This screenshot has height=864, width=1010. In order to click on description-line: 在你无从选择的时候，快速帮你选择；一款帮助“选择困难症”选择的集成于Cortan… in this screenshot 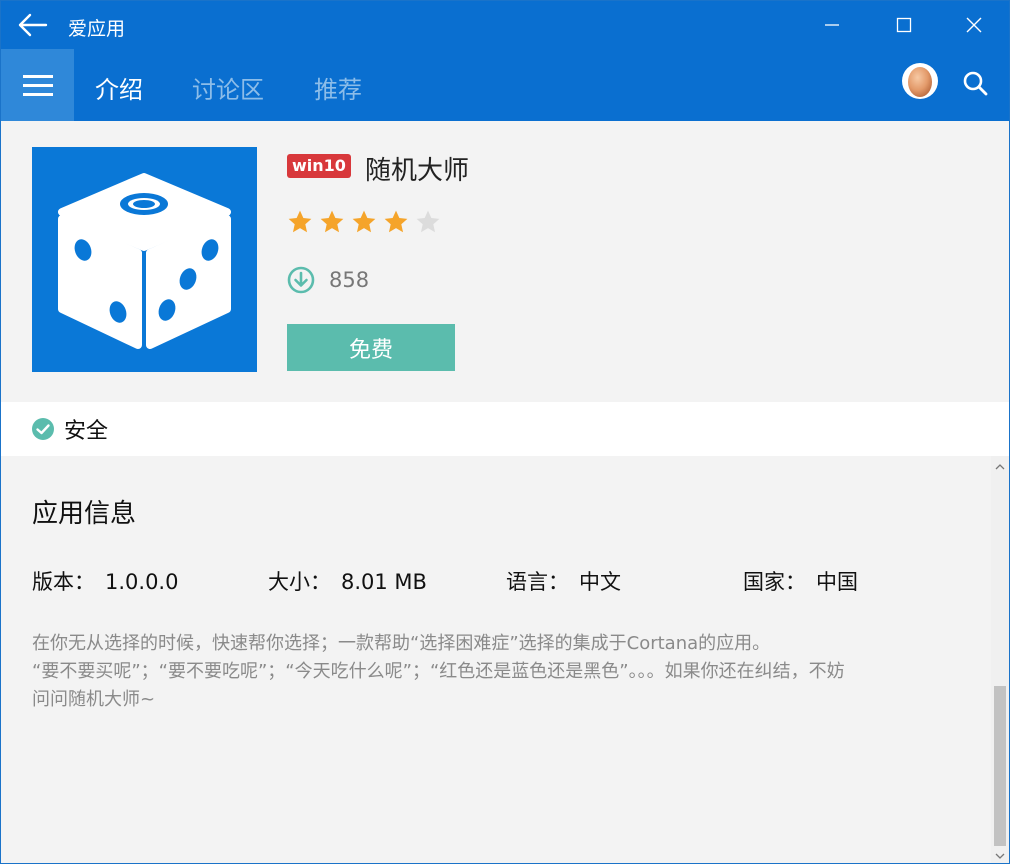, I will do `click(401, 643)`.